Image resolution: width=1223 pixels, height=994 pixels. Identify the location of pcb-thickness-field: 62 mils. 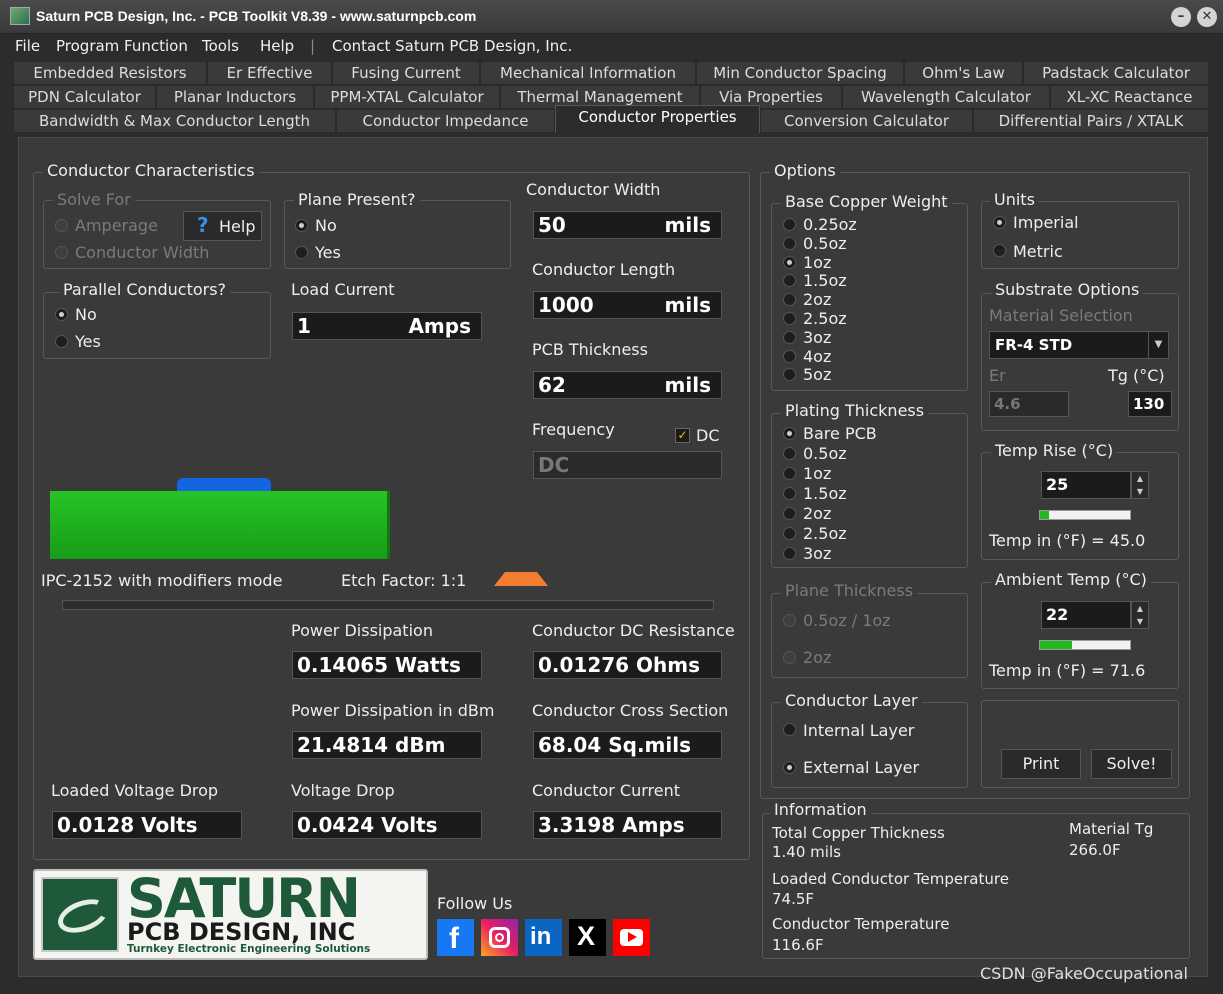
(627, 385).